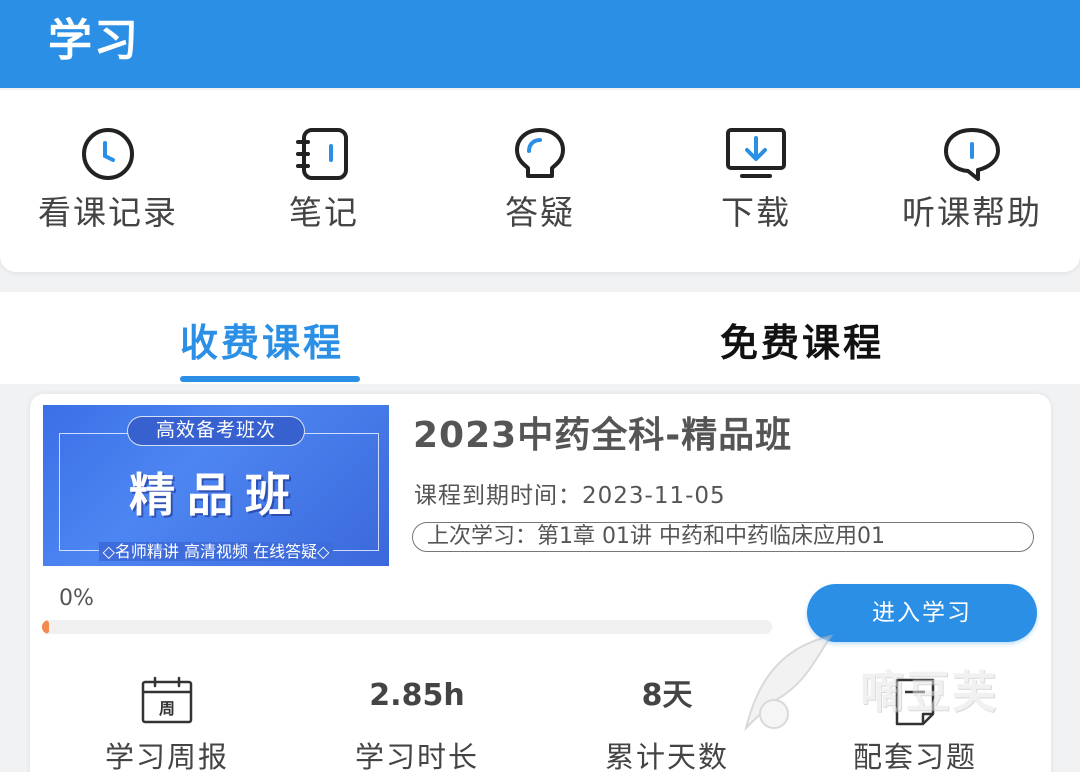 The height and width of the screenshot is (772, 1080). Describe the element at coordinates (94, 40) in the screenshot. I see `page-title: 学习` at that location.